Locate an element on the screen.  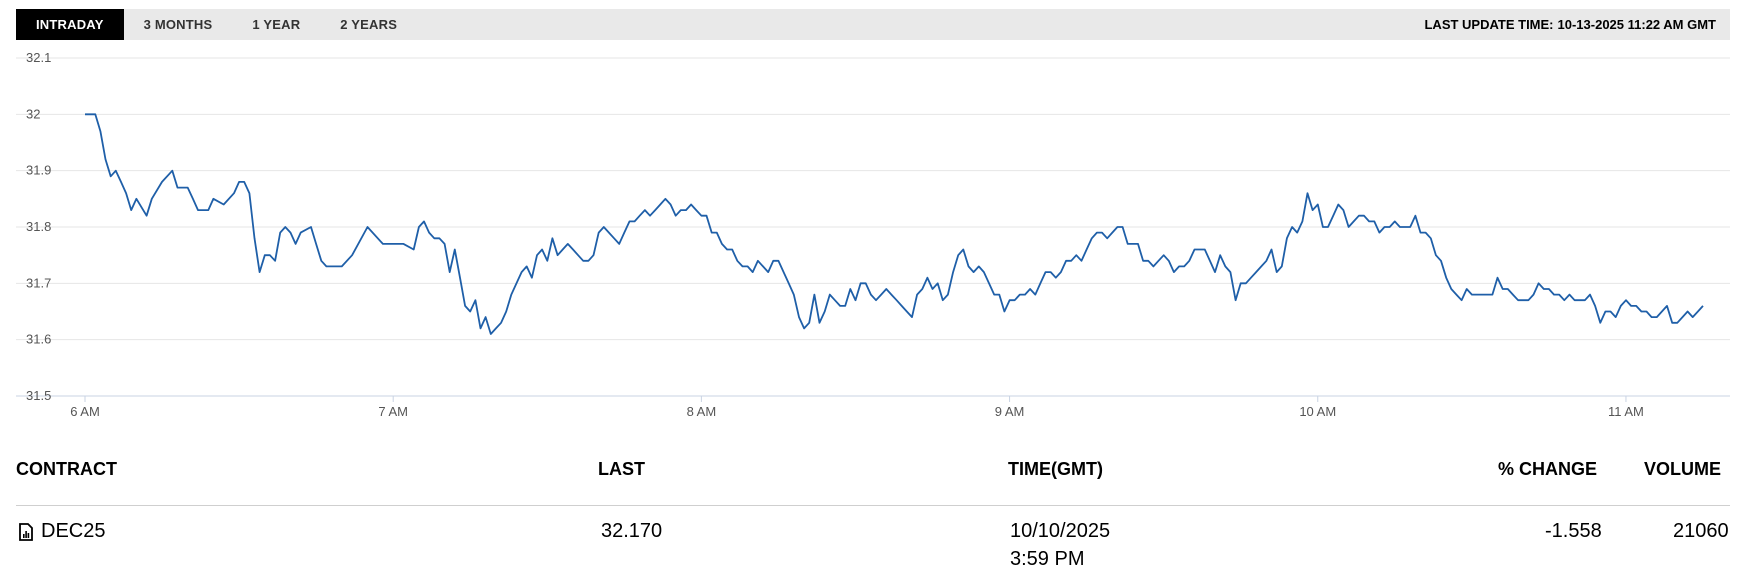
y-tick-label: 31.8 is located at coordinates (38, 226).